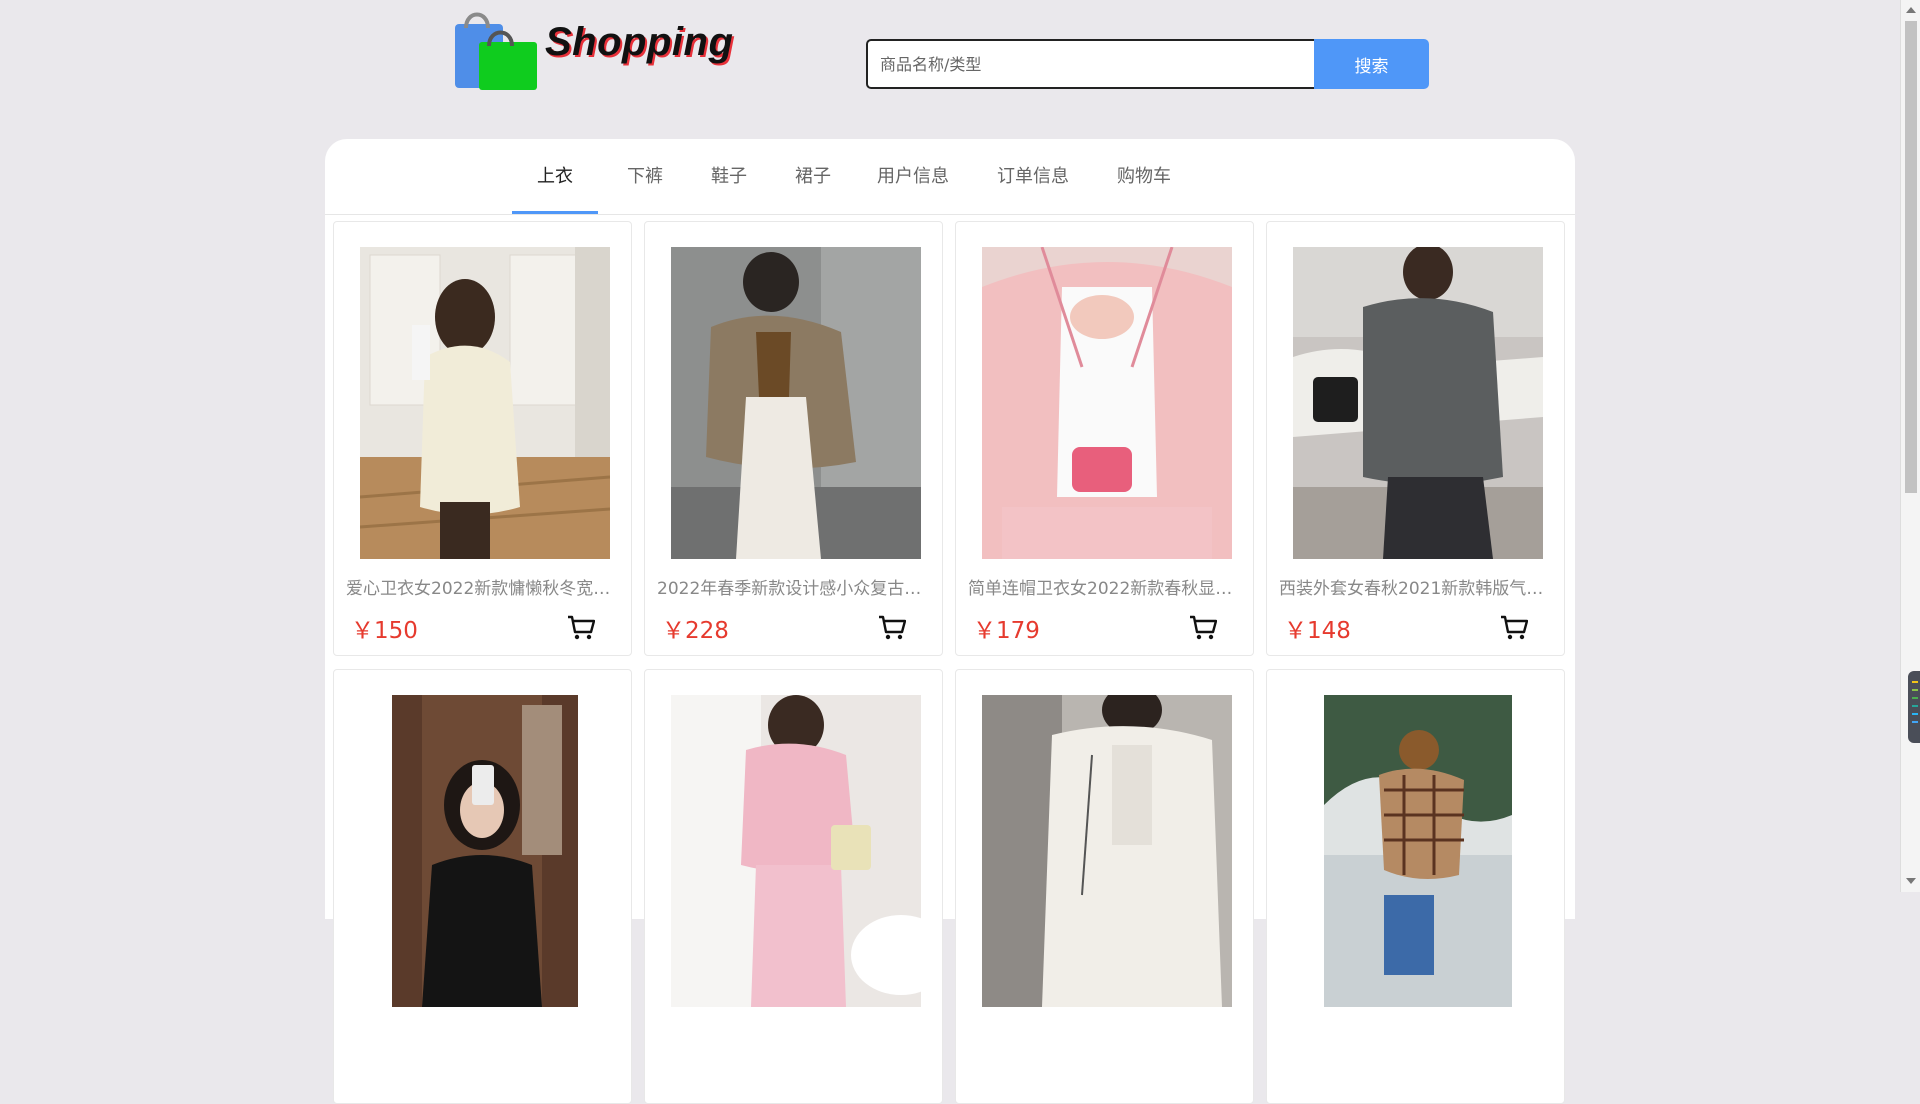 Image resolution: width=1920 pixels, height=1104 pixels. What do you see at coordinates (645, 176) in the screenshot?
I see `tab-pants: 下裤` at bounding box center [645, 176].